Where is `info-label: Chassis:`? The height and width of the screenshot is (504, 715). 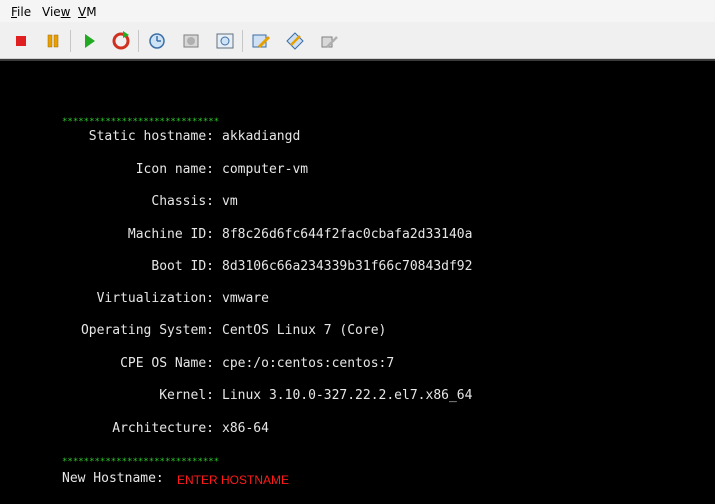
info-label: Chassis: is located at coordinates (182, 201).